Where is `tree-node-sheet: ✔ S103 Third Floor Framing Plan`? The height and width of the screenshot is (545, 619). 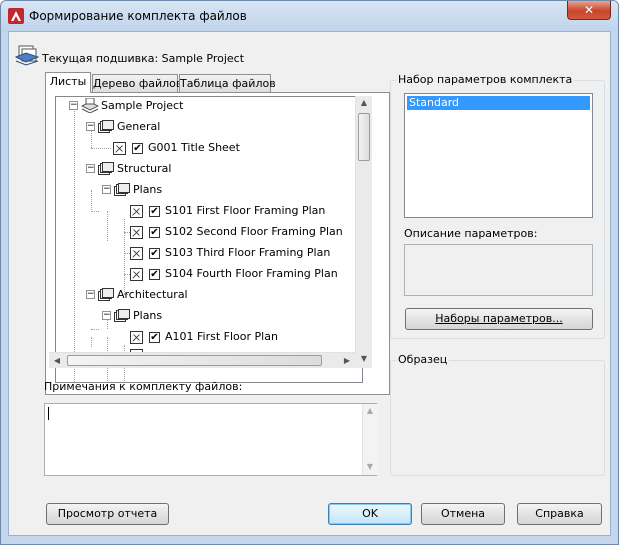 tree-node-sheet: ✔ S103 Third Floor Framing Plan is located at coordinates (206, 253).